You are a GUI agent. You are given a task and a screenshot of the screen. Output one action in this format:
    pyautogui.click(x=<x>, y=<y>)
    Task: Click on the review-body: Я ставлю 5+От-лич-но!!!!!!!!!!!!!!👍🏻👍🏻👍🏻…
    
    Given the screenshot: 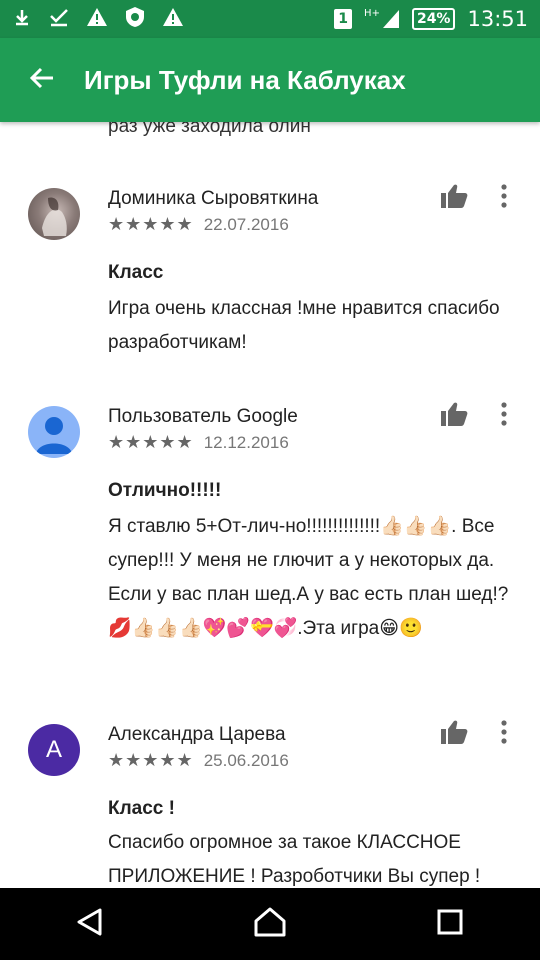 What is the action you would take?
    pyautogui.click(x=308, y=577)
    